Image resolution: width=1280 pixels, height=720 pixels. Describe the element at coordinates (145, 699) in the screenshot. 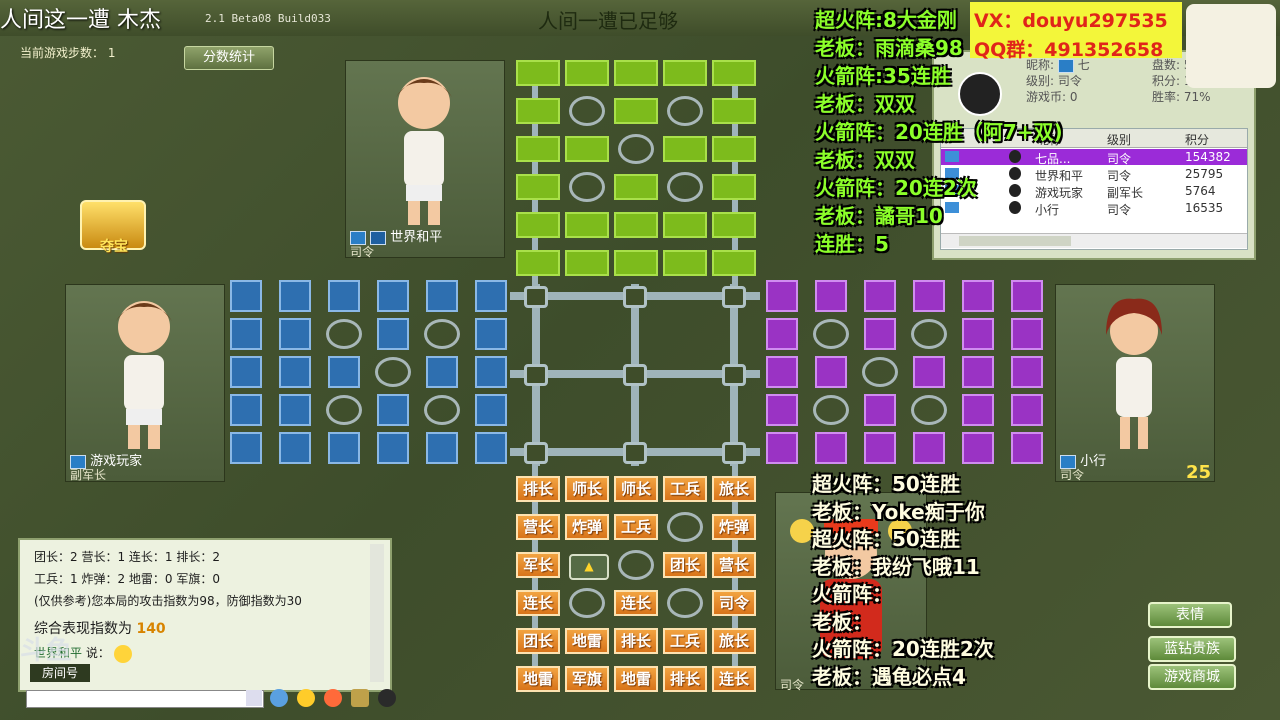

I see `chat-input` at that location.